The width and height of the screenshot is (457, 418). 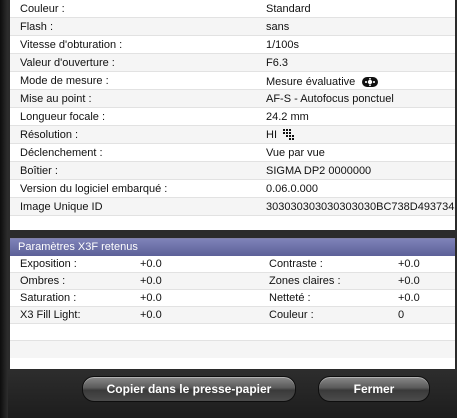 What do you see at coordinates (63, 117) in the screenshot?
I see `info-label: Longueur focale :` at bounding box center [63, 117].